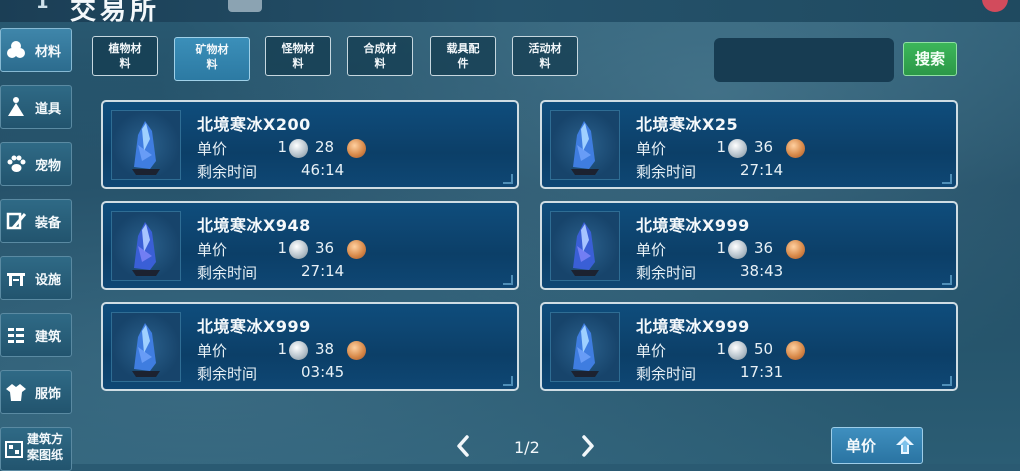 The width and height of the screenshot is (1020, 471). What do you see at coordinates (463, 56) in the screenshot?
I see `tab-vehicle-parts: 载具配件` at bounding box center [463, 56].